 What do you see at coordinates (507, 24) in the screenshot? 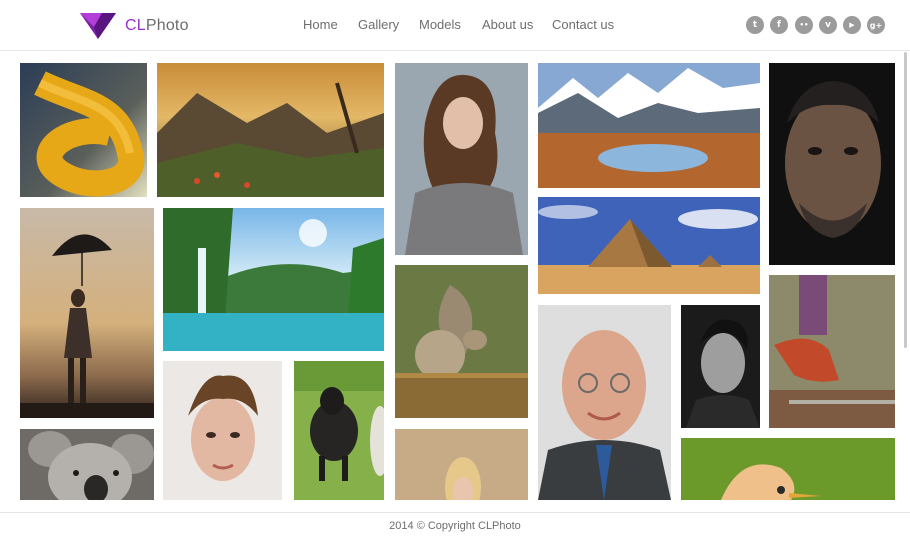
I see `nav-item-about-us: About us` at bounding box center [507, 24].